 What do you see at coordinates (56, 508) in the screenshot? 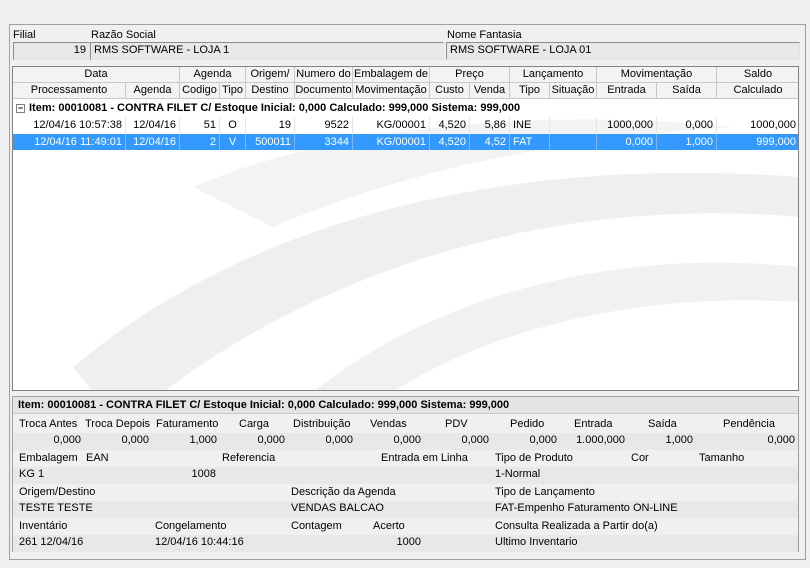
I see `value-origem-destino: TESTE TESTE` at bounding box center [56, 508].